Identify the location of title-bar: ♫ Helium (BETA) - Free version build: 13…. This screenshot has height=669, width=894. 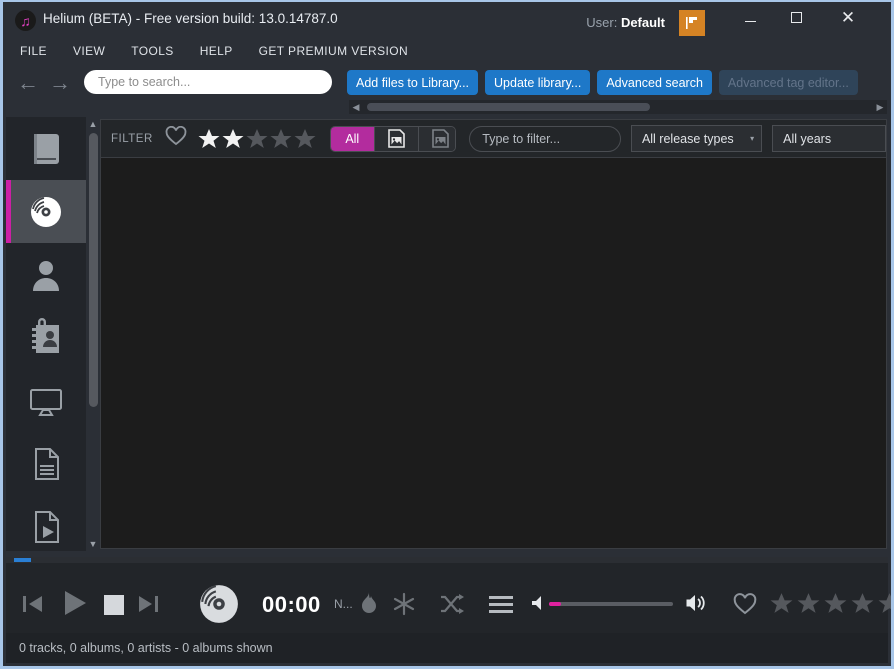
(447, 20).